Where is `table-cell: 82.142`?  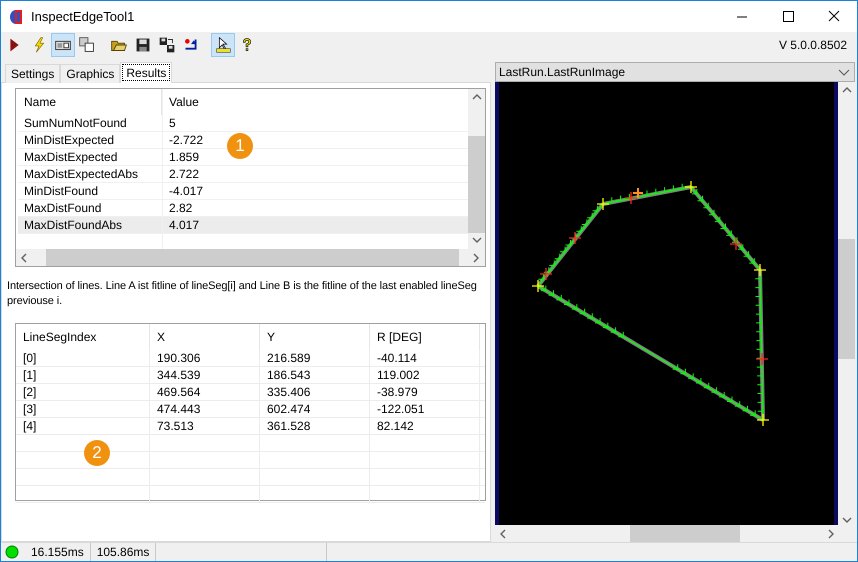
table-cell: 82.142 is located at coordinates (425, 426).